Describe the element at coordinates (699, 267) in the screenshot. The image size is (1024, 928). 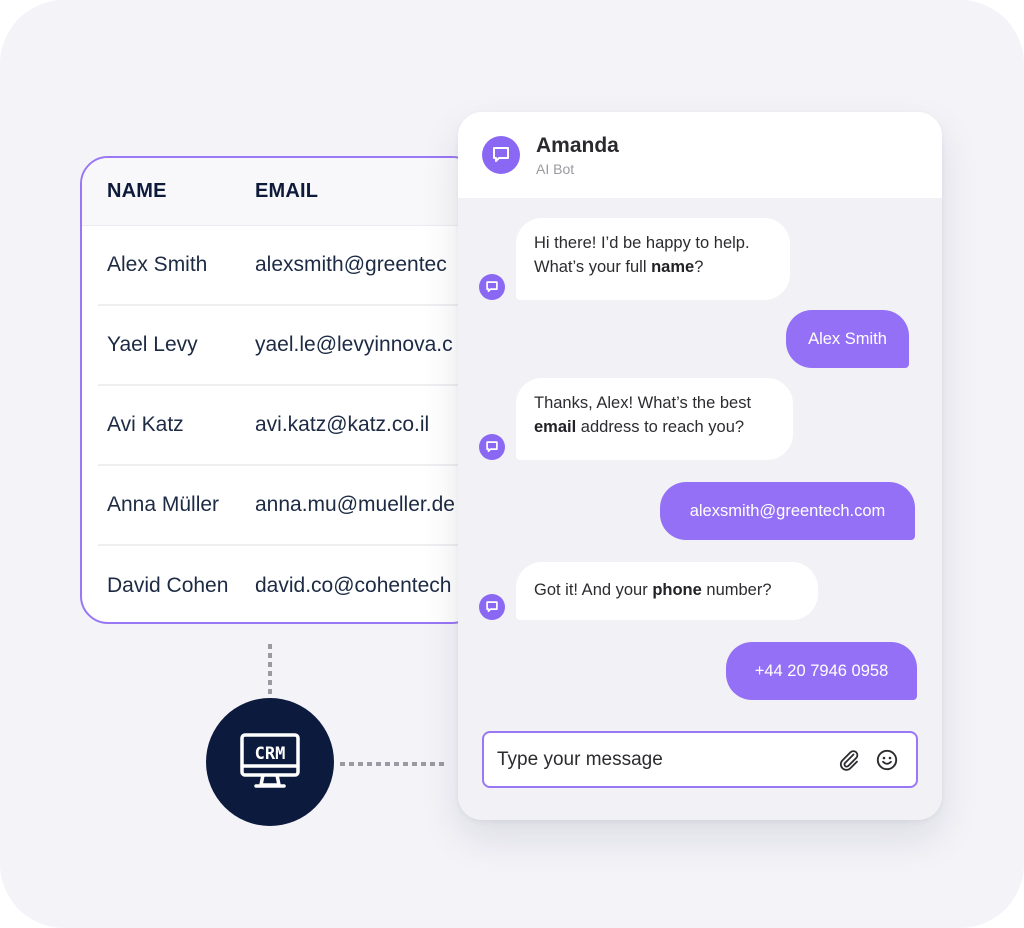
I see `message-text: ?` at that location.